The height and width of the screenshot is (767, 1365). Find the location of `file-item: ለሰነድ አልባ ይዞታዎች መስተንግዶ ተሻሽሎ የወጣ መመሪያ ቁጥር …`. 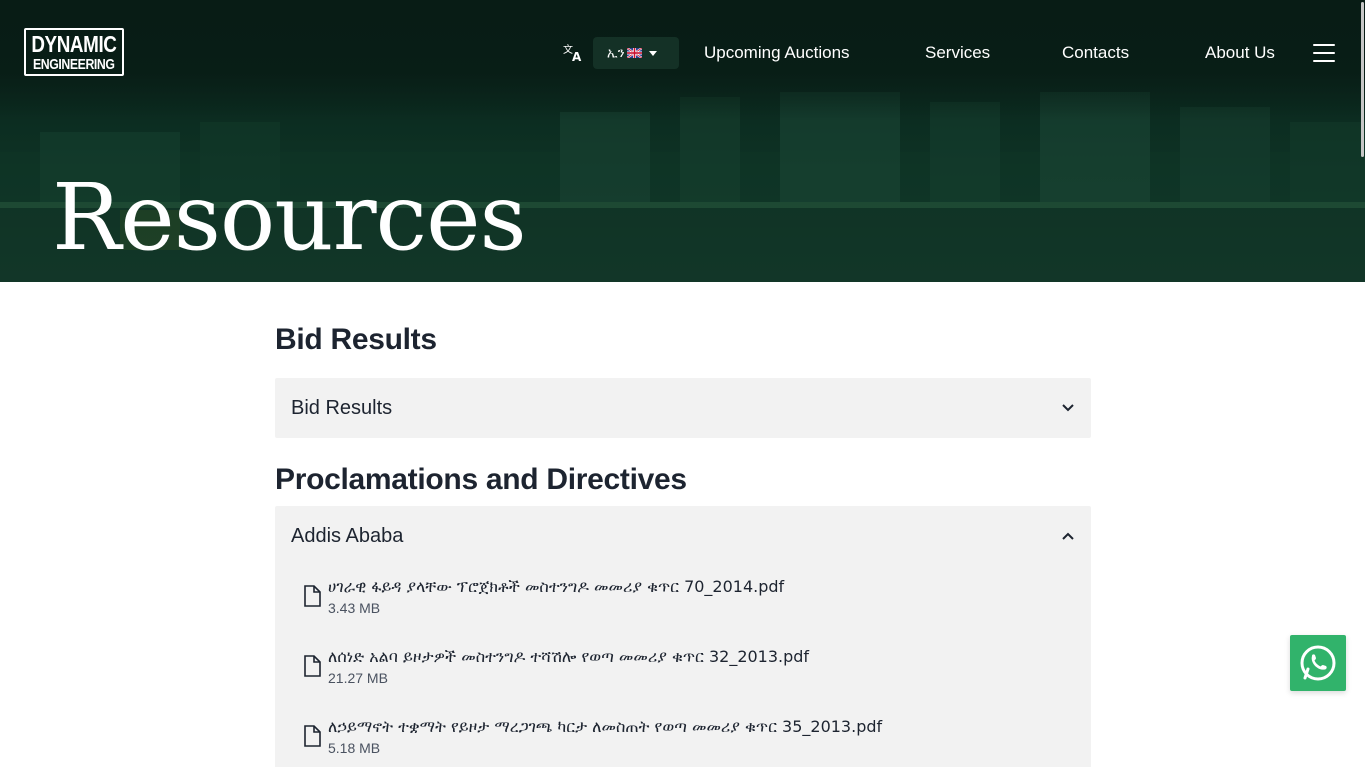

file-item: ለሰነድ አልባ ይዞታዎች መስተንግዶ ተሻሽሎ የወጣ መመሪያ ቁጥር … is located at coordinates (556, 666).